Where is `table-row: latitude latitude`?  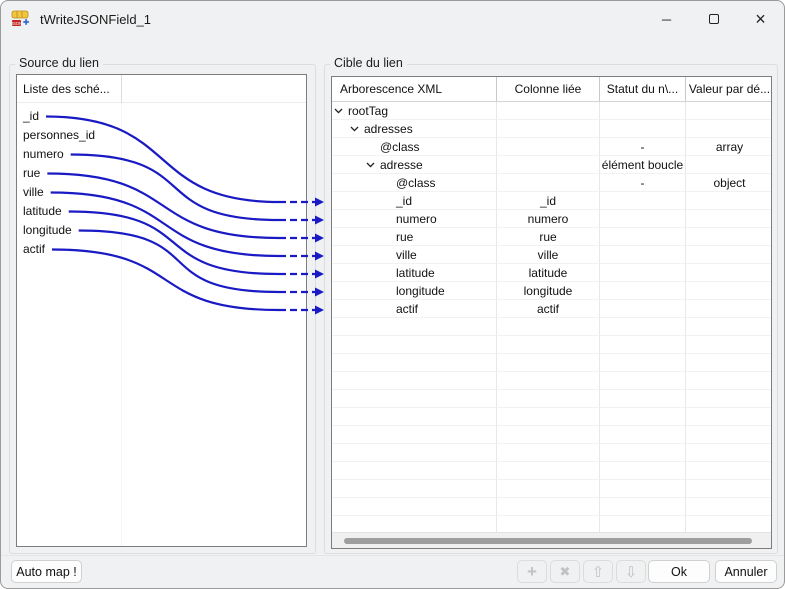 table-row: latitude latitude is located at coordinates (551, 273).